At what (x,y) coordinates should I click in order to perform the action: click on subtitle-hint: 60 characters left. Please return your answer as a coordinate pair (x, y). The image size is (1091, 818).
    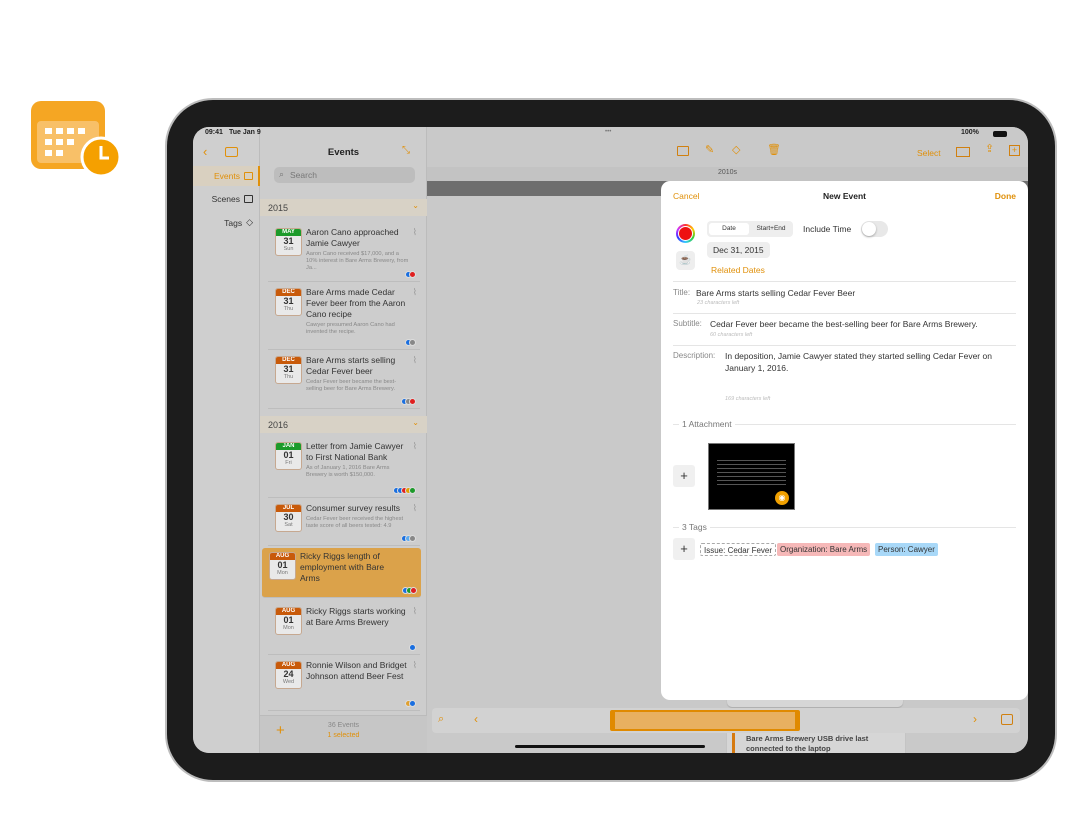
    Looking at the image, I should click on (731, 335).